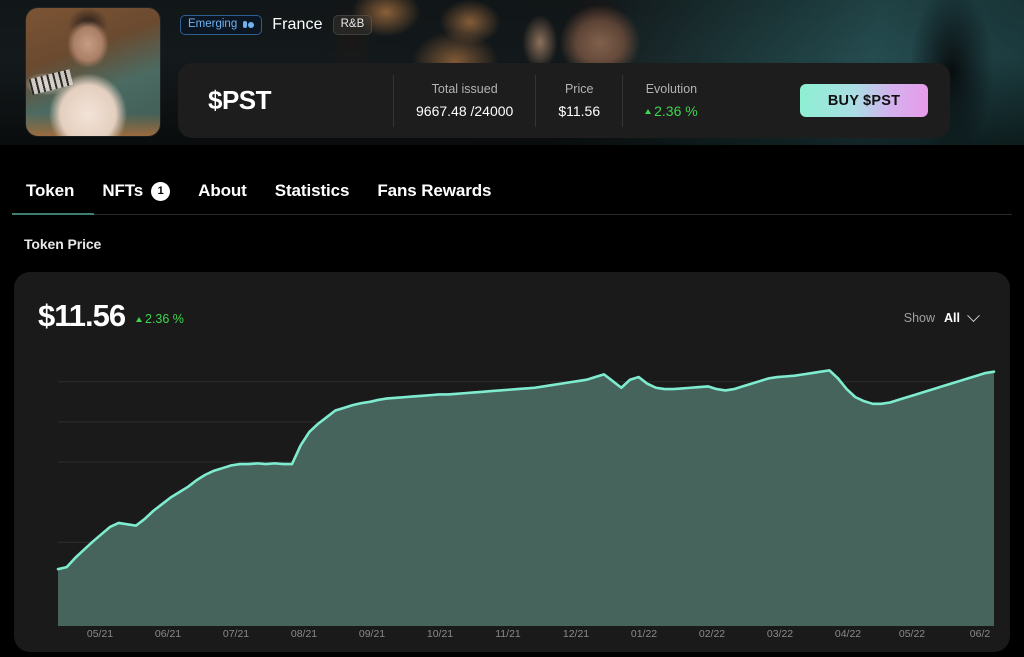 The width and height of the screenshot is (1024, 657). I want to click on x-axis-tick: 05/22, so click(912, 634).